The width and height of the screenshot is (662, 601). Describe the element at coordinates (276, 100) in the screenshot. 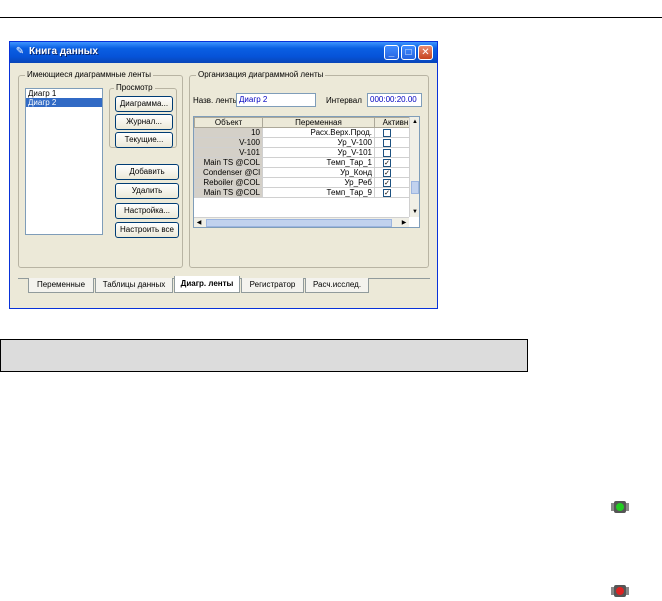

I see `strip-name-field: Диагр 2` at that location.